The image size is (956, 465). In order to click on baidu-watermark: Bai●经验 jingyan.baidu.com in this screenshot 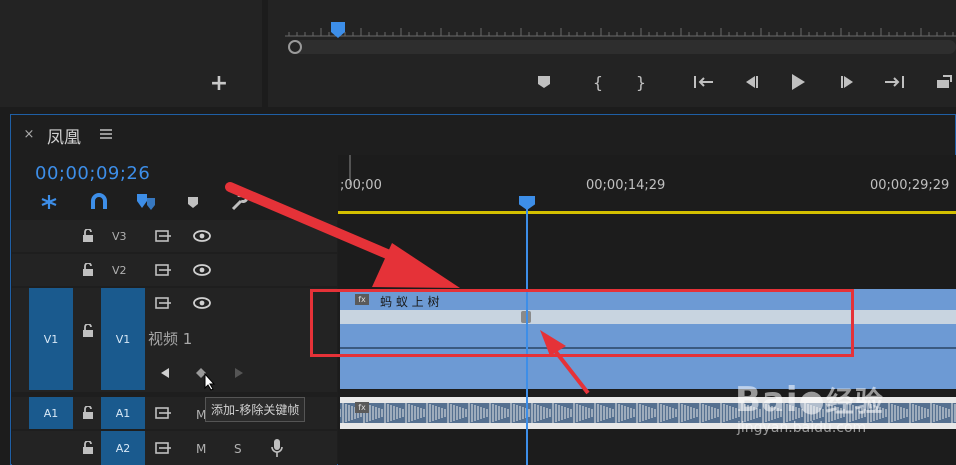, I will do `click(809, 408)`.